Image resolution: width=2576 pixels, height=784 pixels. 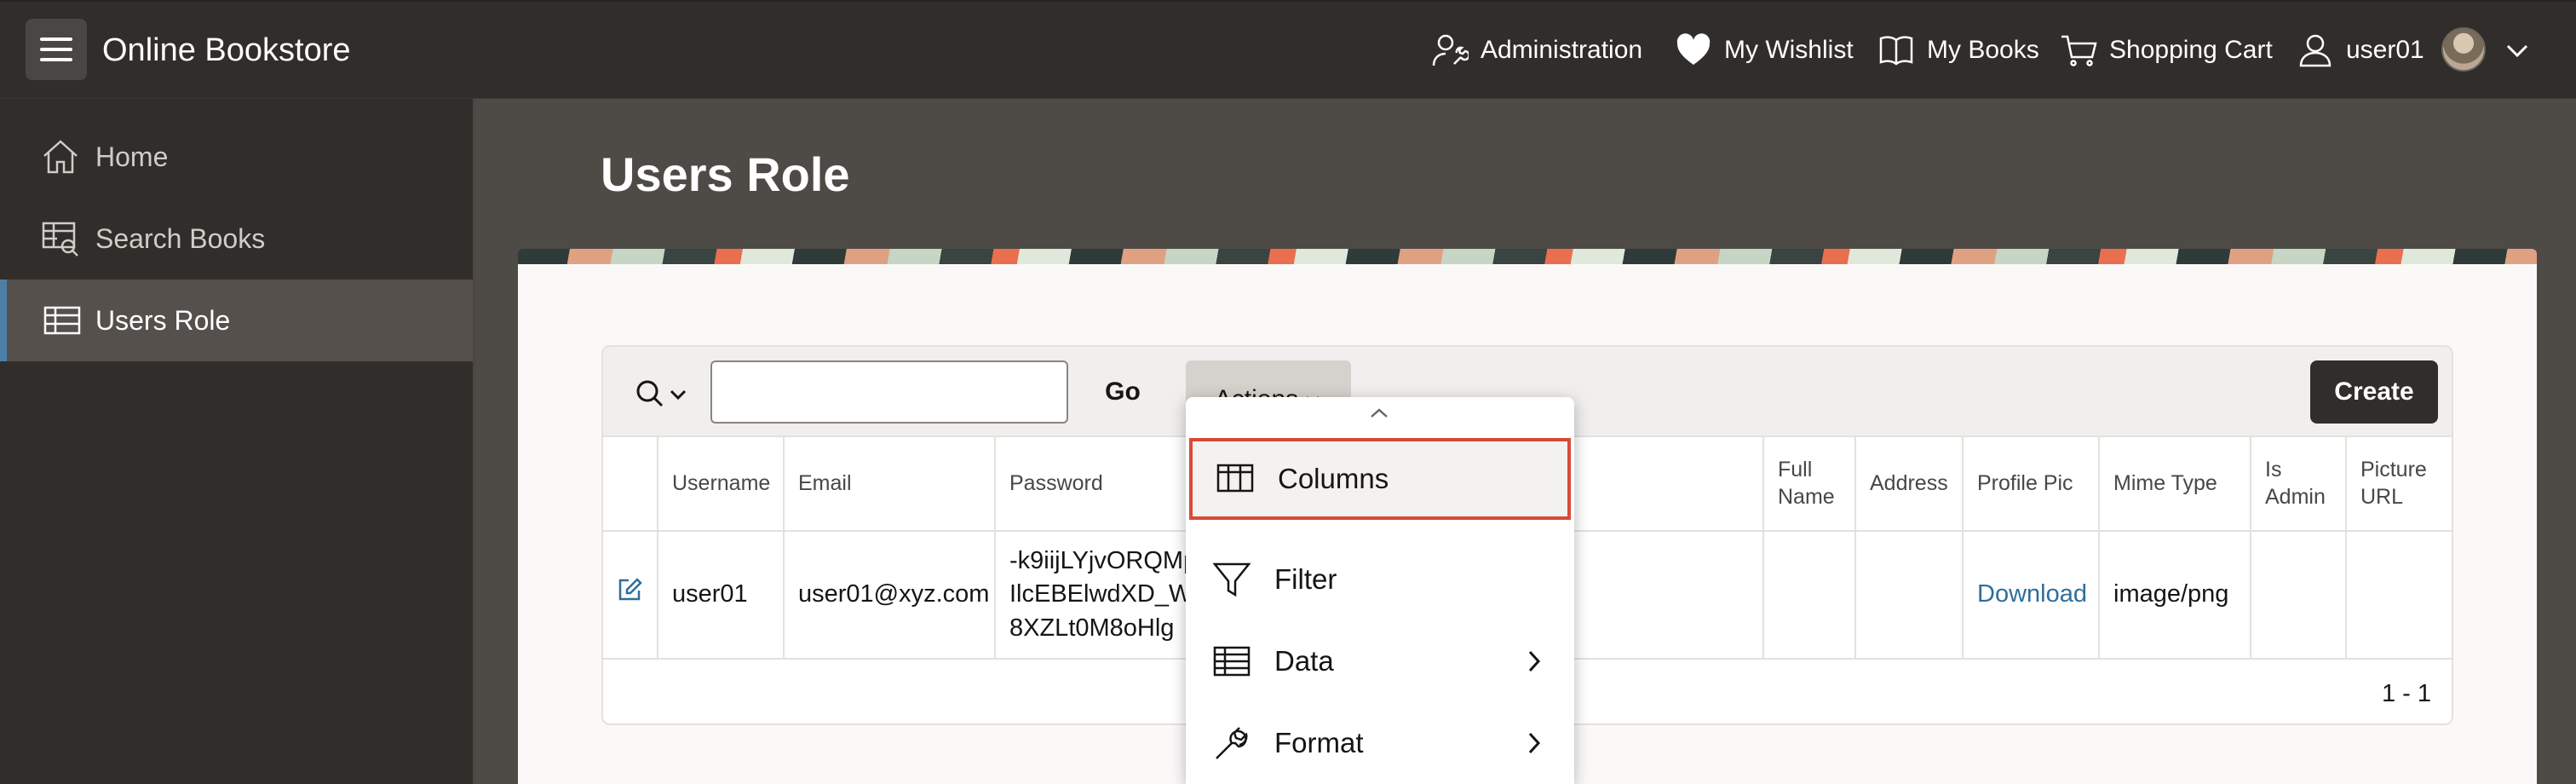 What do you see at coordinates (662, 394) in the screenshot?
I see `search-column-selector` at bounding box center [662, 394].